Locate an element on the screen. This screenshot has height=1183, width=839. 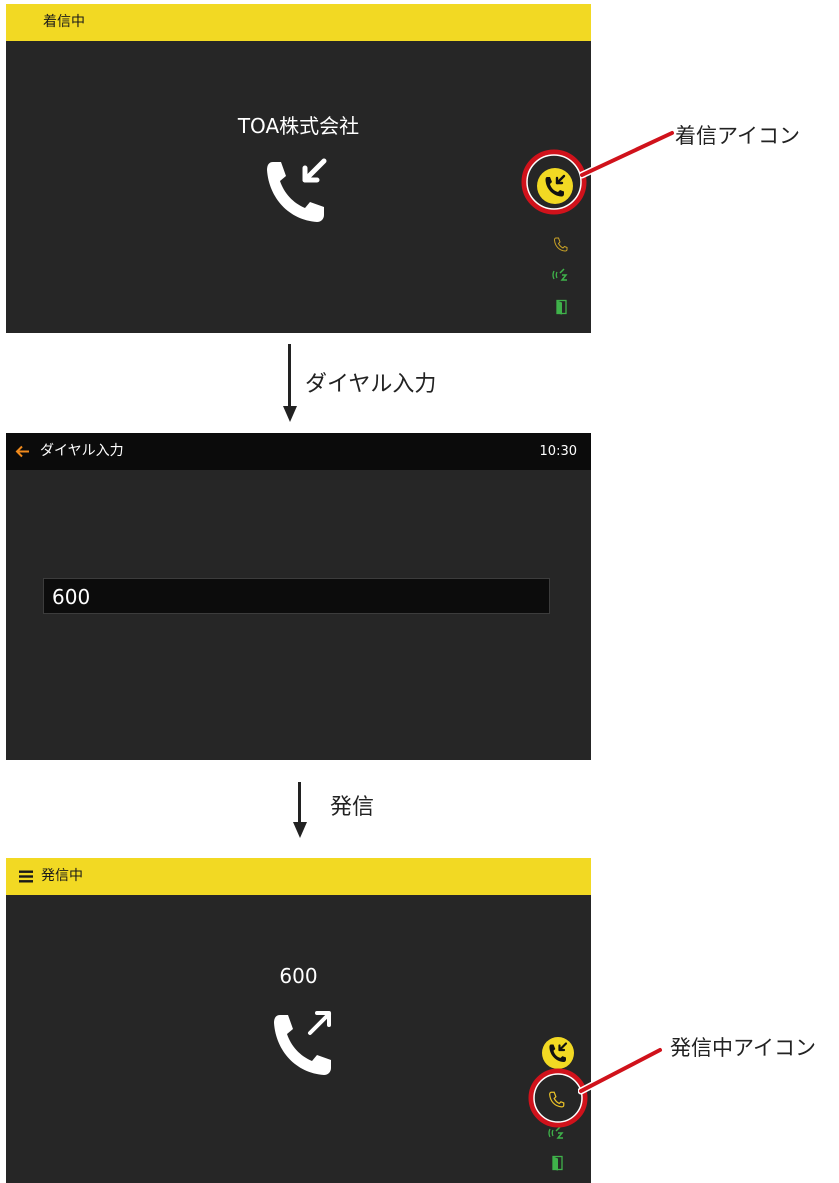
caller-name: TOA株式会社 is located at coordinates (298, 126).